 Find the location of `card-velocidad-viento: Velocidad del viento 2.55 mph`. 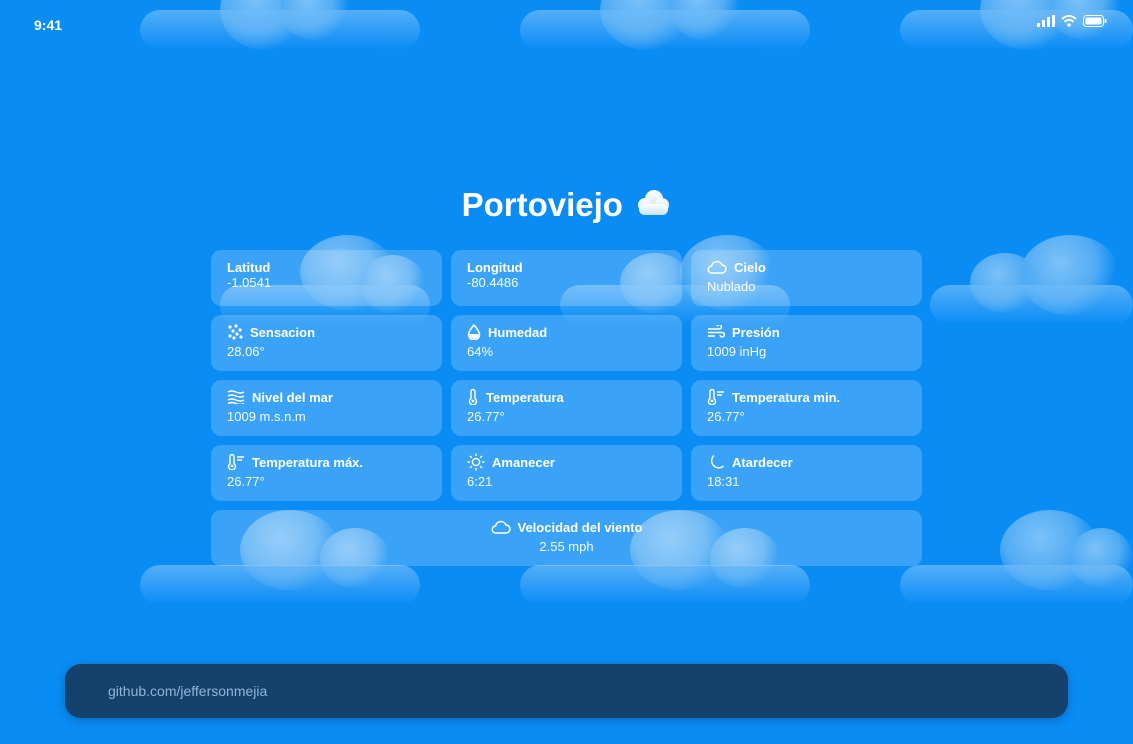

card-velocidad-viento: Velocidad del viento 2.55 mph is located at coordinates (566, 538).